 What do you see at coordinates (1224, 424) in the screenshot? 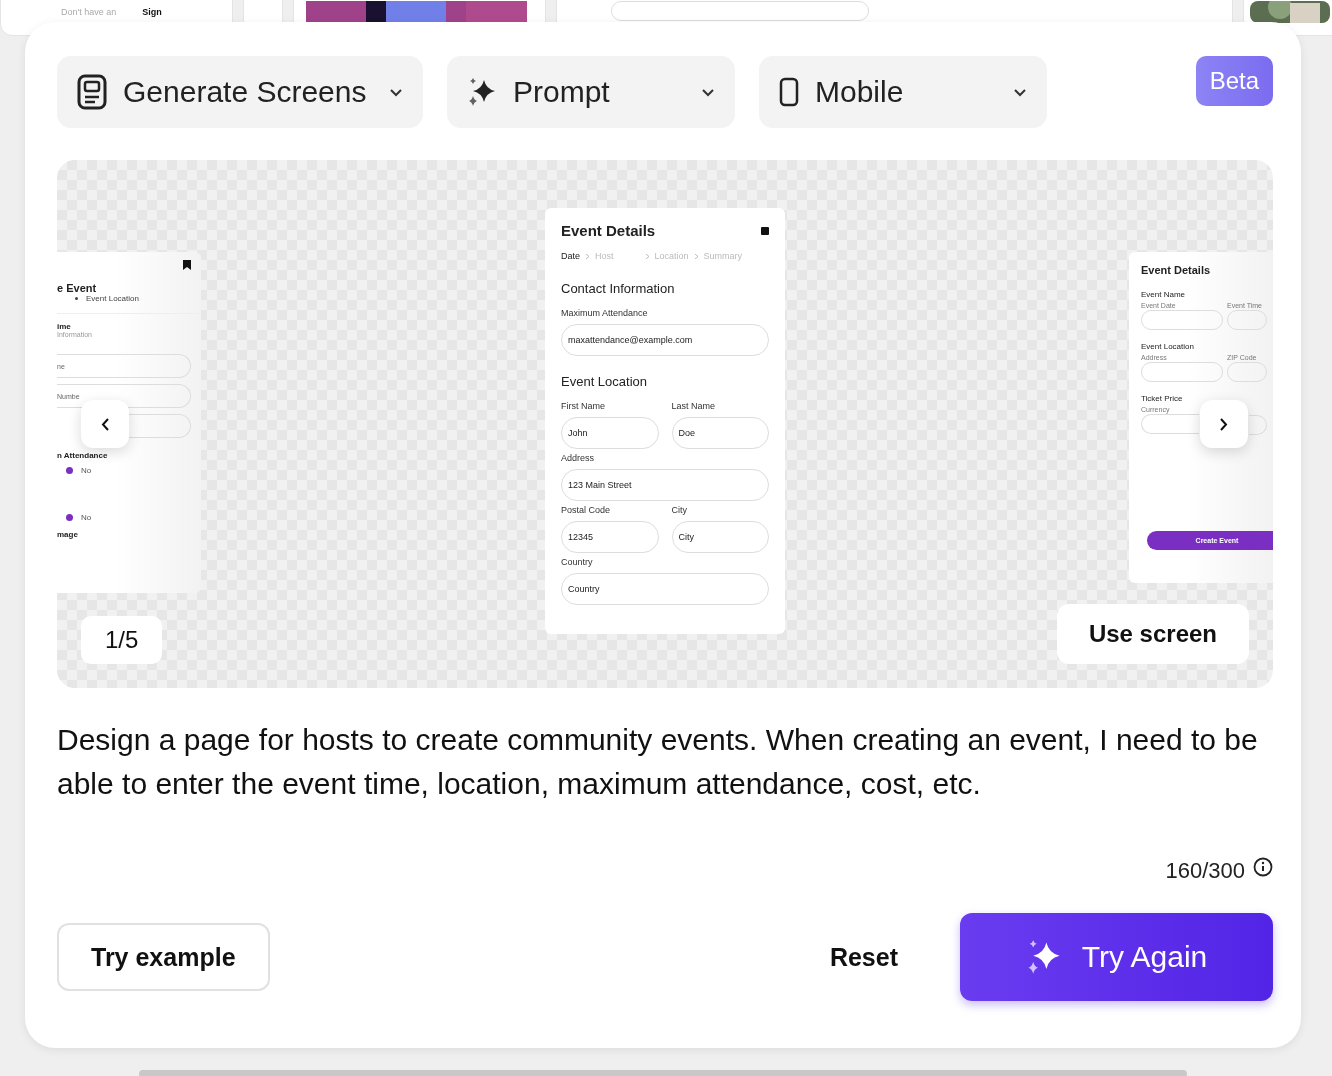
I see `chevron-right-icon` at bounding box center [1224, 424].